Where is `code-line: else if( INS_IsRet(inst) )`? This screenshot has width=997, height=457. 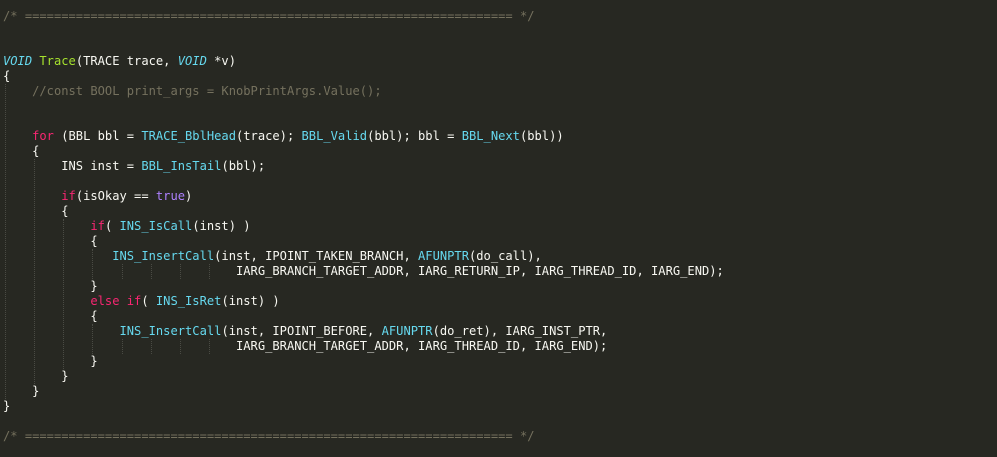 code-line: else if( INS_IsRet(inst) ) is located at coordinates (141, 301).